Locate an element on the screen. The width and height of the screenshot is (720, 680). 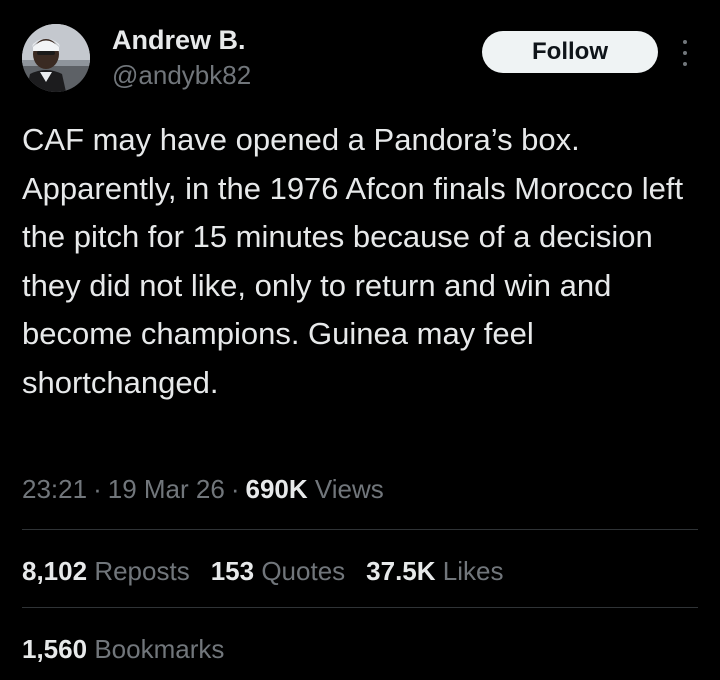
profile-photo-icon is located at coordinates (56, 58).